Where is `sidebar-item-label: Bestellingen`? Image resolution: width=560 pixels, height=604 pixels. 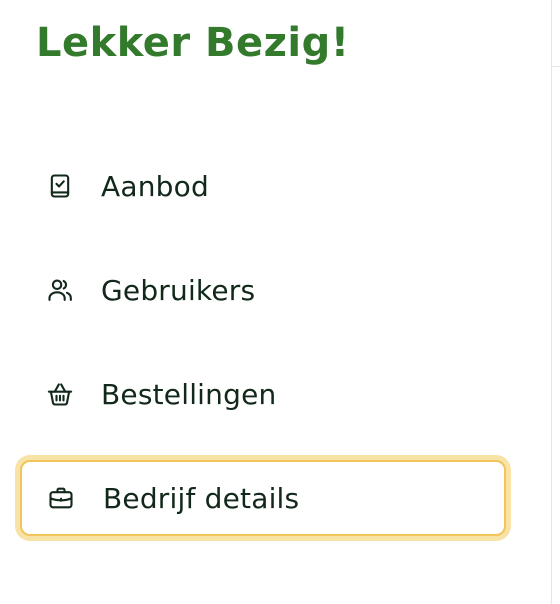 sidebar-item-label: Bestellingen is located at coordinates (189, 394).